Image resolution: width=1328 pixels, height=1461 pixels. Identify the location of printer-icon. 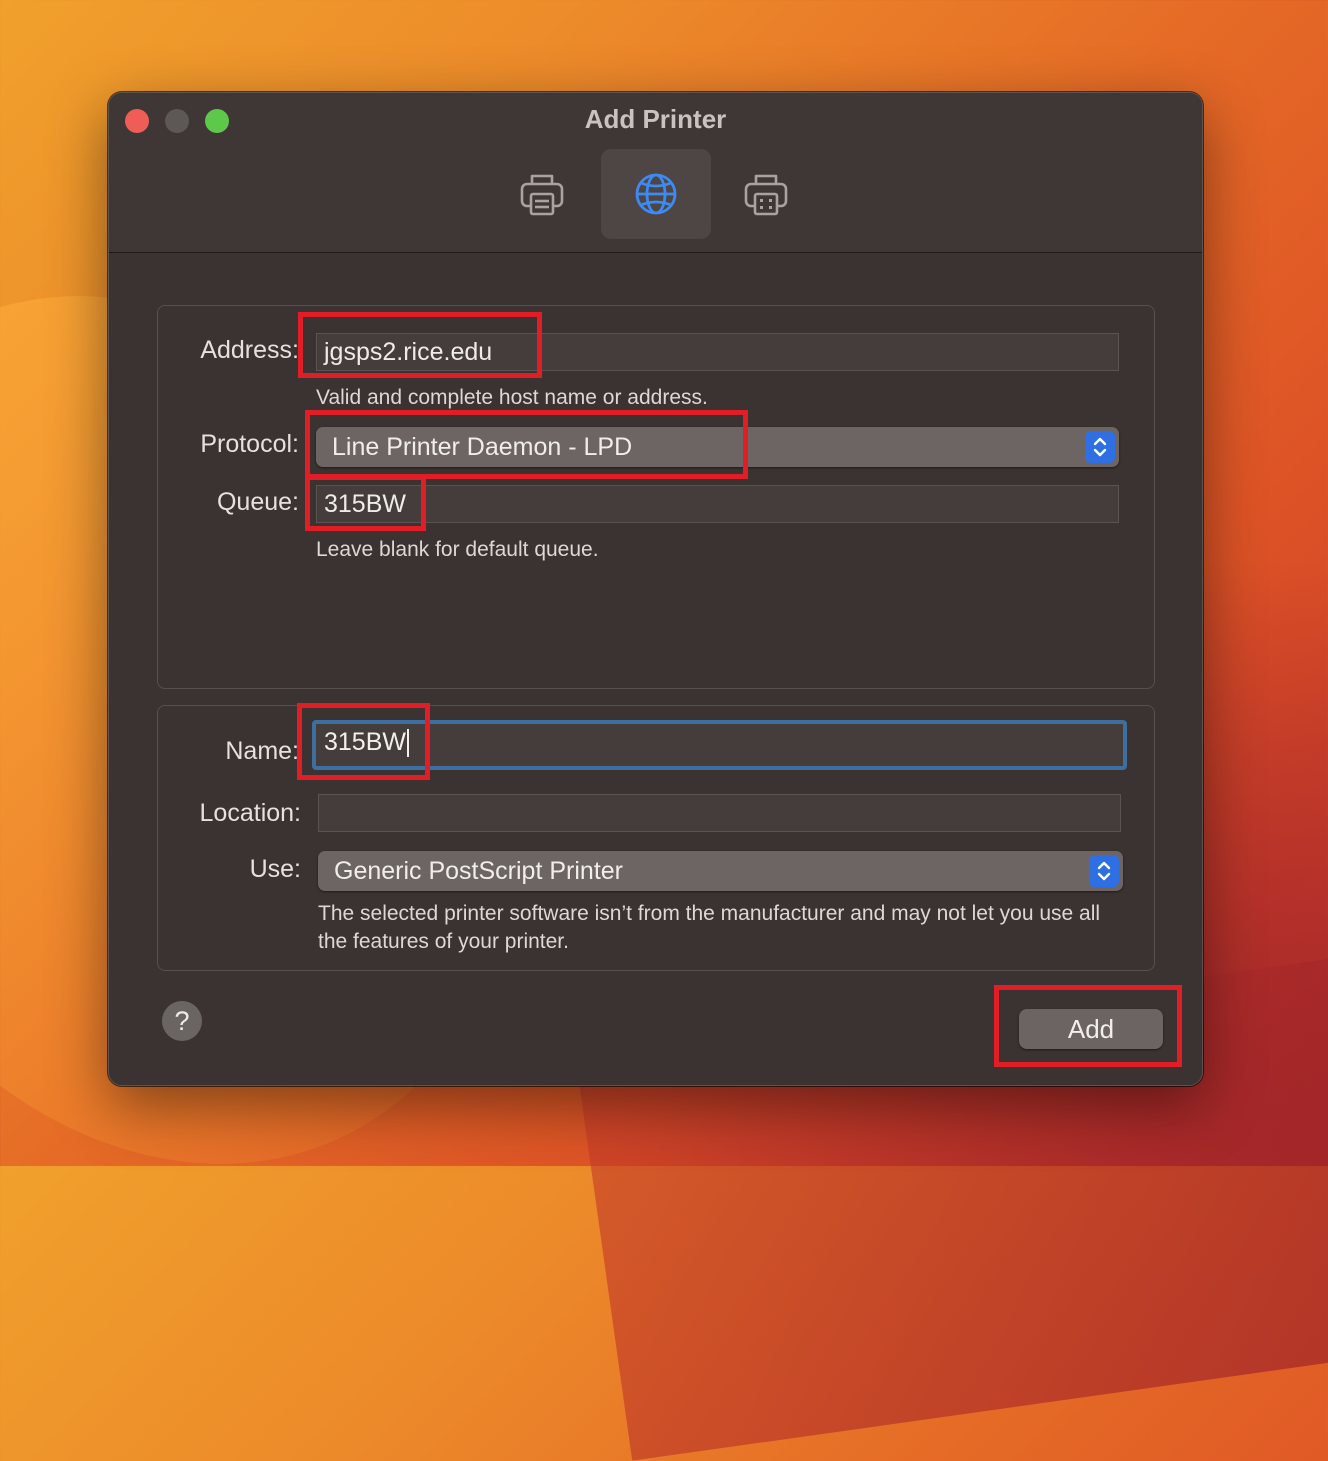
(542, 195).